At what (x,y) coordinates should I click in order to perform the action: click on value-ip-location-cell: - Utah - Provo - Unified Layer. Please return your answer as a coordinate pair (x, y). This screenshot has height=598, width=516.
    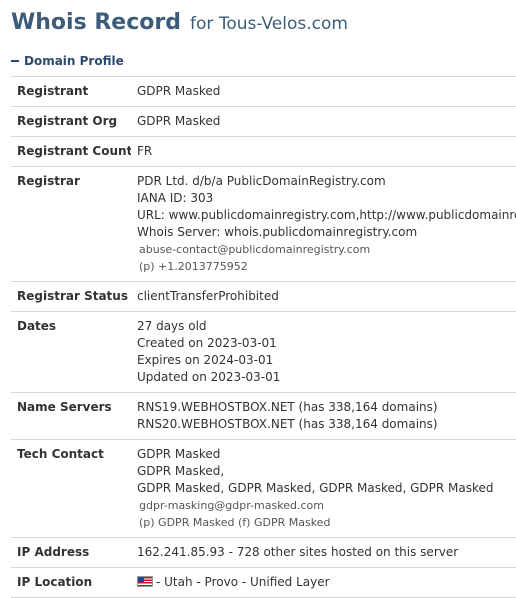
    Looking at the image, I should click on (323, 582).